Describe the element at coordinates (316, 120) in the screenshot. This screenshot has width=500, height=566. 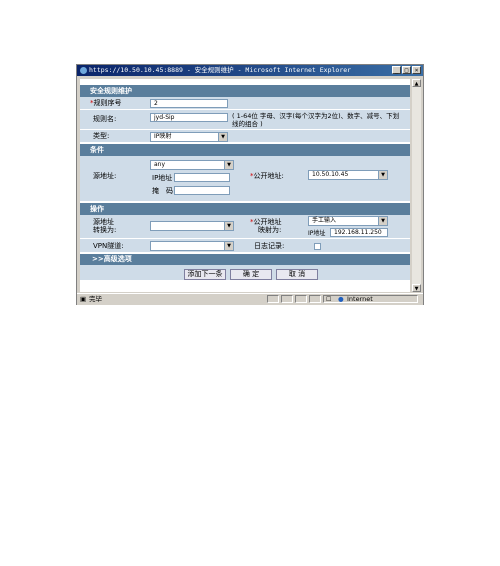
I see `rule-name-hint: ( 1-64位 字母、汉字(每个汉字为2位)、数字、减号、下划线的组合 )` at that location.